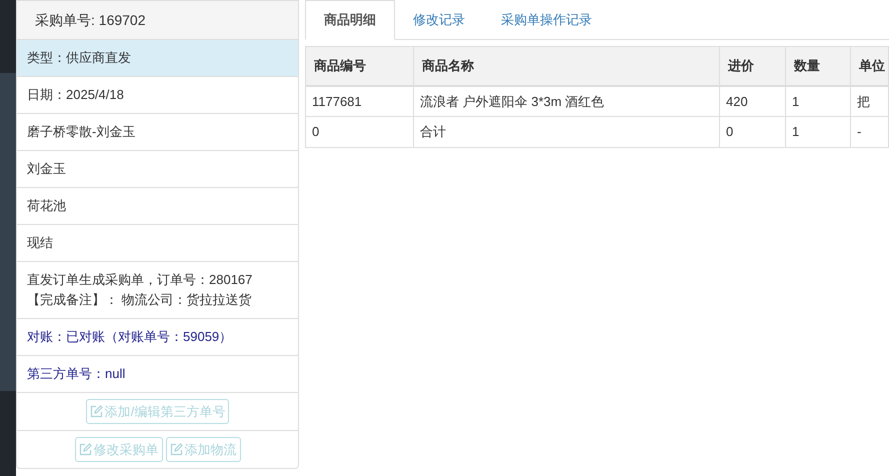 This screenshot has width=889, height=476. I want to click on table-cell: -, so click(869, 132).